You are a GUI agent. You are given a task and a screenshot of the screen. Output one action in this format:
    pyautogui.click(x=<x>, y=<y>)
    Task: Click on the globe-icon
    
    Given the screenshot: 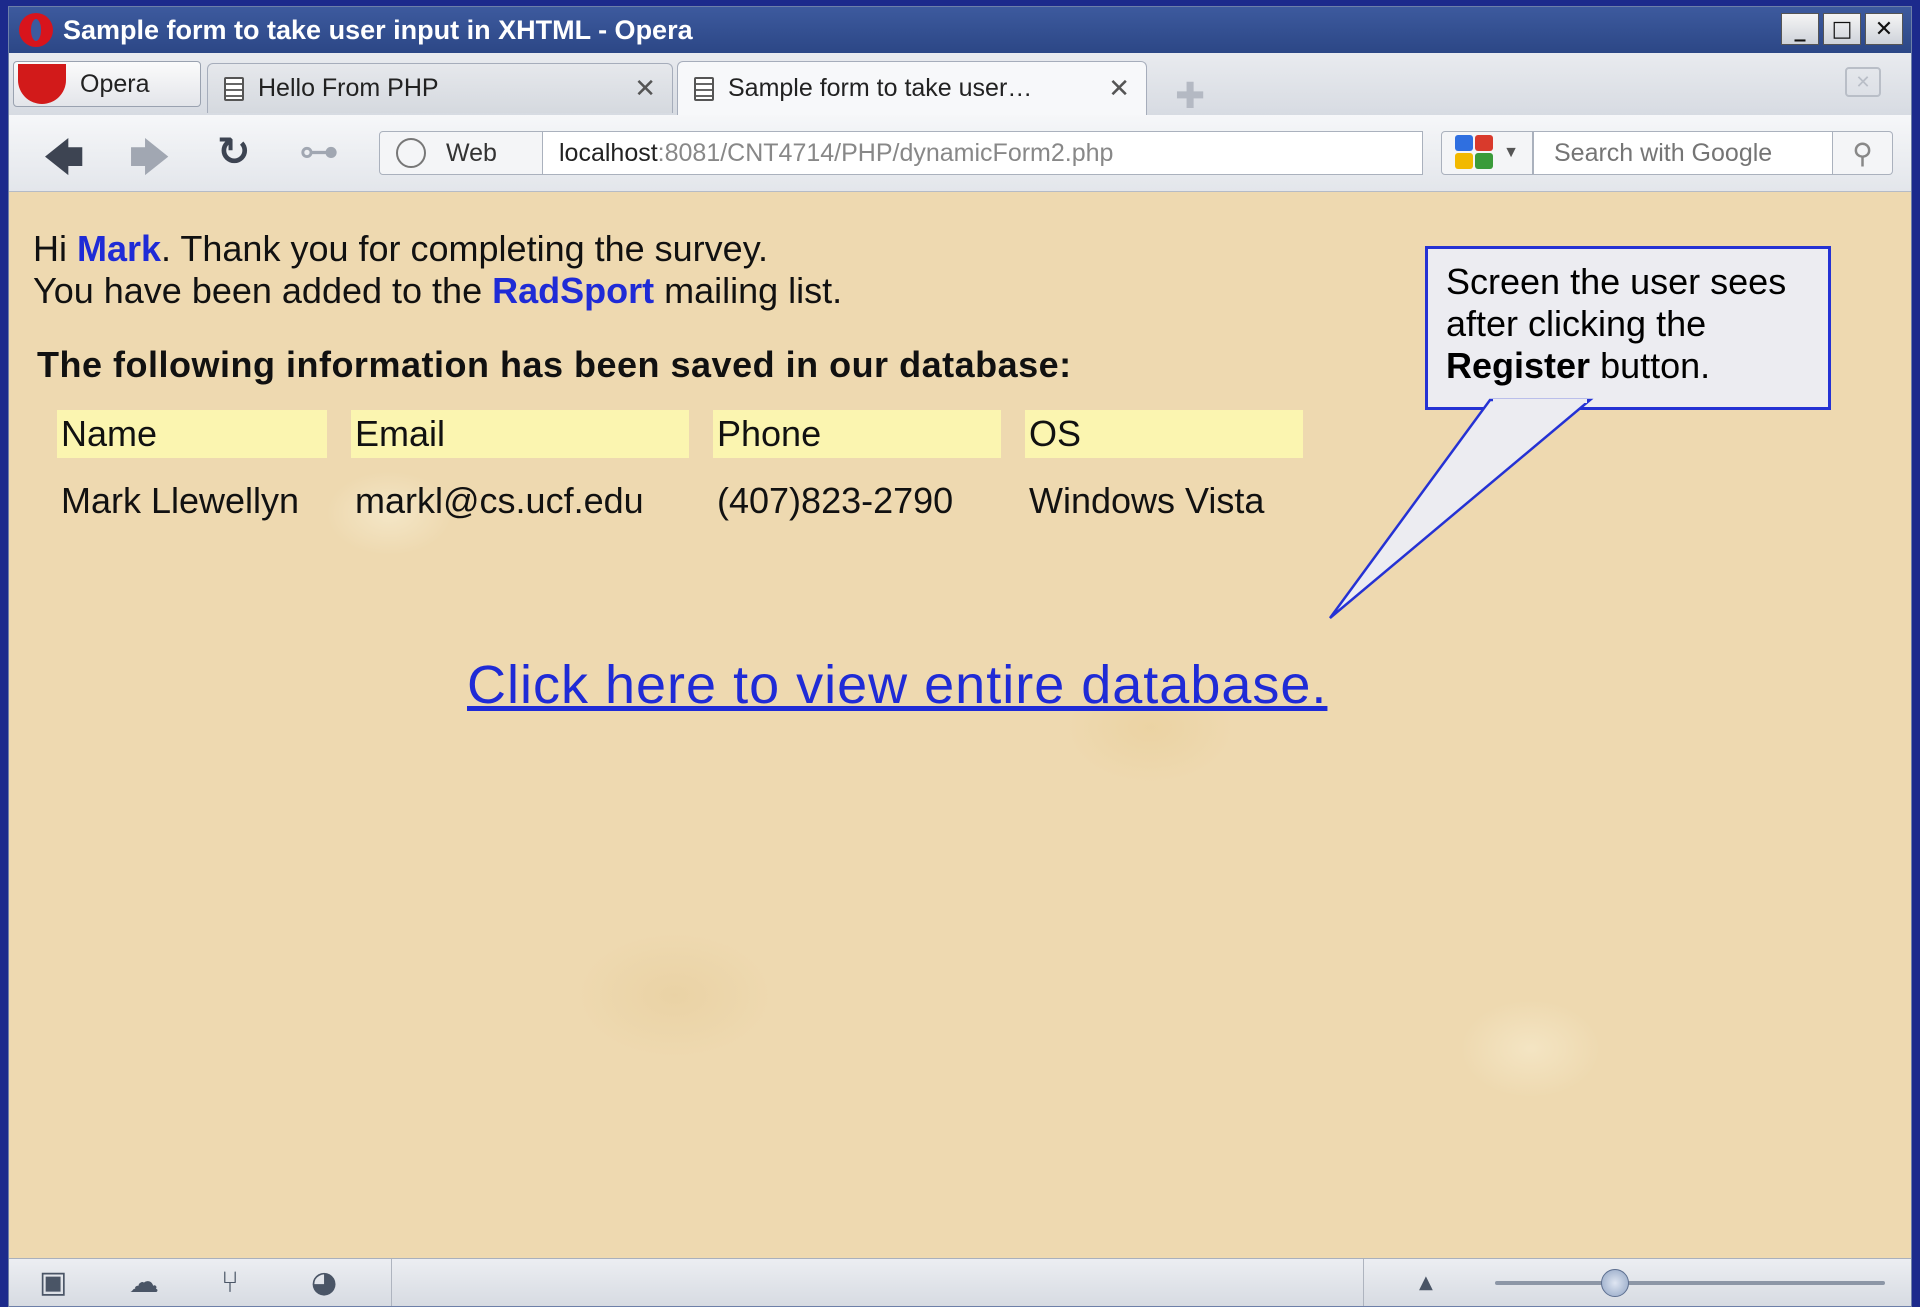 What is the action you would take?
    pyautogui.click(x=411, y=153)
    